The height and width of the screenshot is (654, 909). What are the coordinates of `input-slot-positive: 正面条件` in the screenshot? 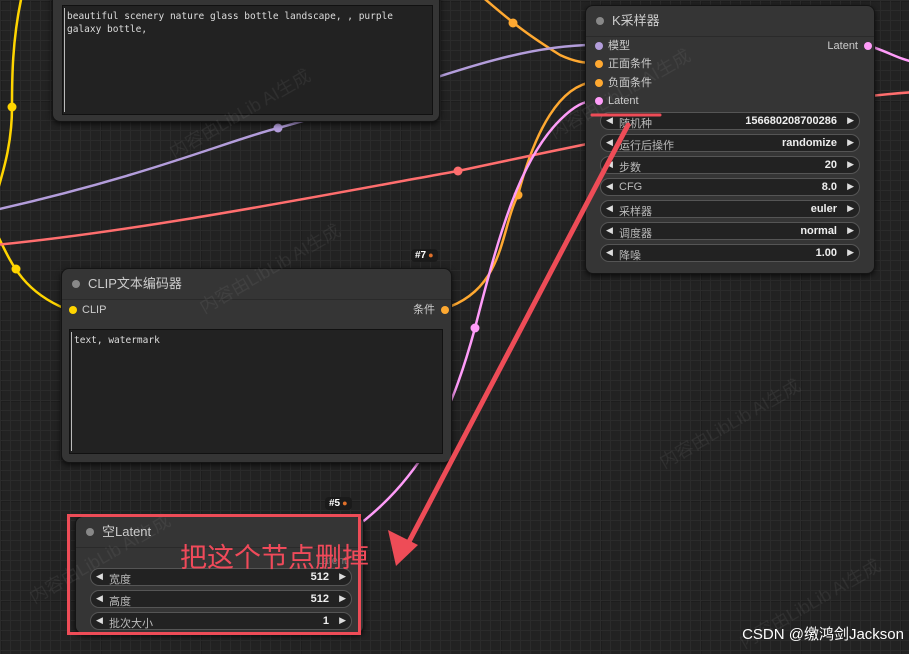 It's located at (621, 64).